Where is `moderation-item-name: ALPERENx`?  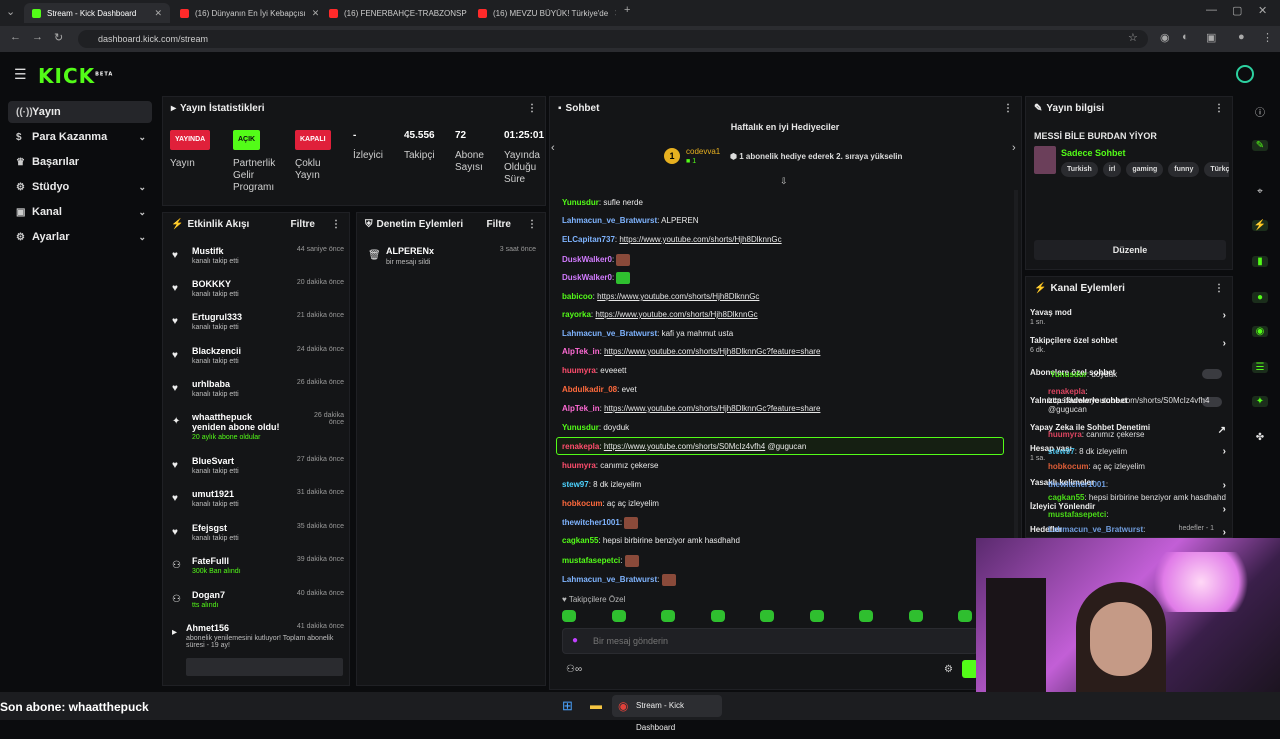
moderation-item-name: ALPERENx is located at coordinates (410, 251).